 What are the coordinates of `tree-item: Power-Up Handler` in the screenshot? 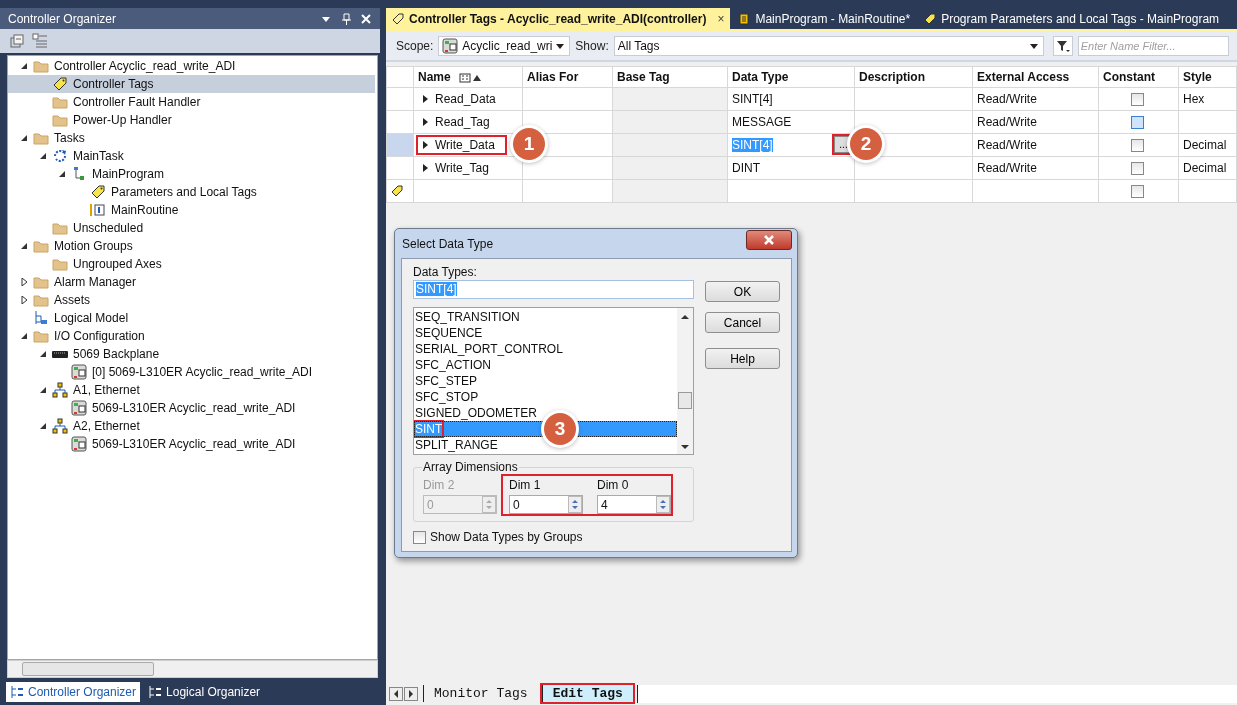 It's located at (191, 120).